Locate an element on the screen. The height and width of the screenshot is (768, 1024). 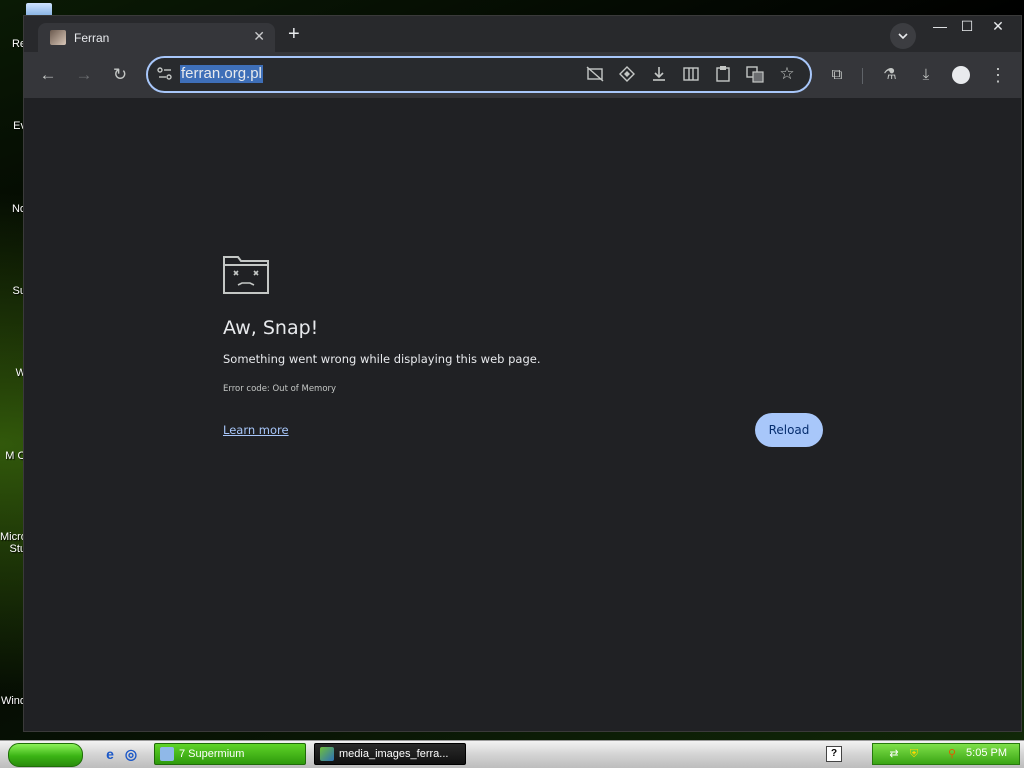
menu-kebab-icon: ⋮ is located at coordinates (998, 75).